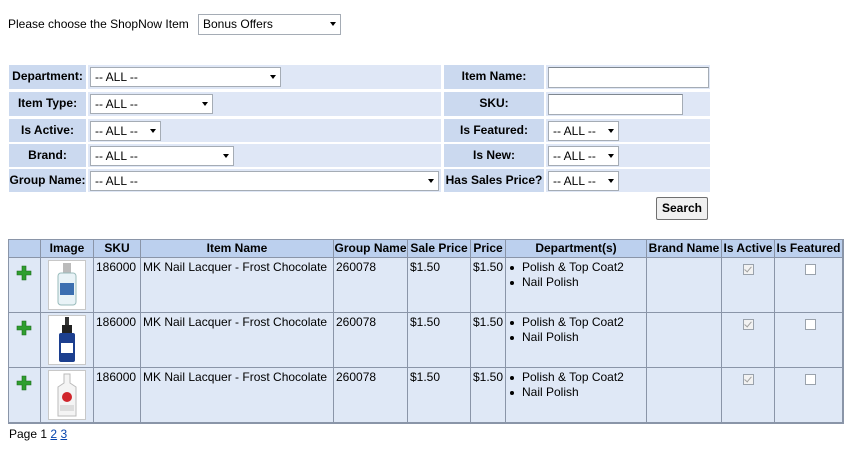  Describe the element at coordinates (269, 24) in the screenshot. I see `item-chooser-select: Bonus Offers` at that location.